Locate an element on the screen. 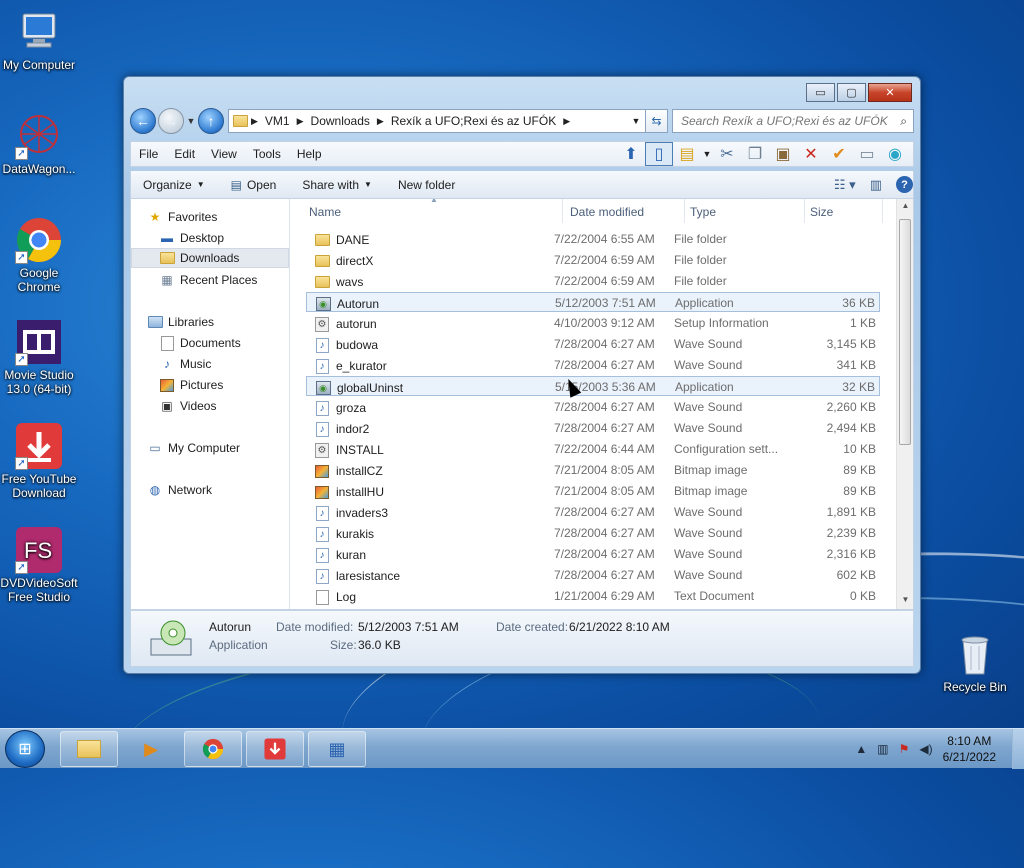 This screenshot has height=868, width=1024. menu-file: File is located at coordinates (148, 154).